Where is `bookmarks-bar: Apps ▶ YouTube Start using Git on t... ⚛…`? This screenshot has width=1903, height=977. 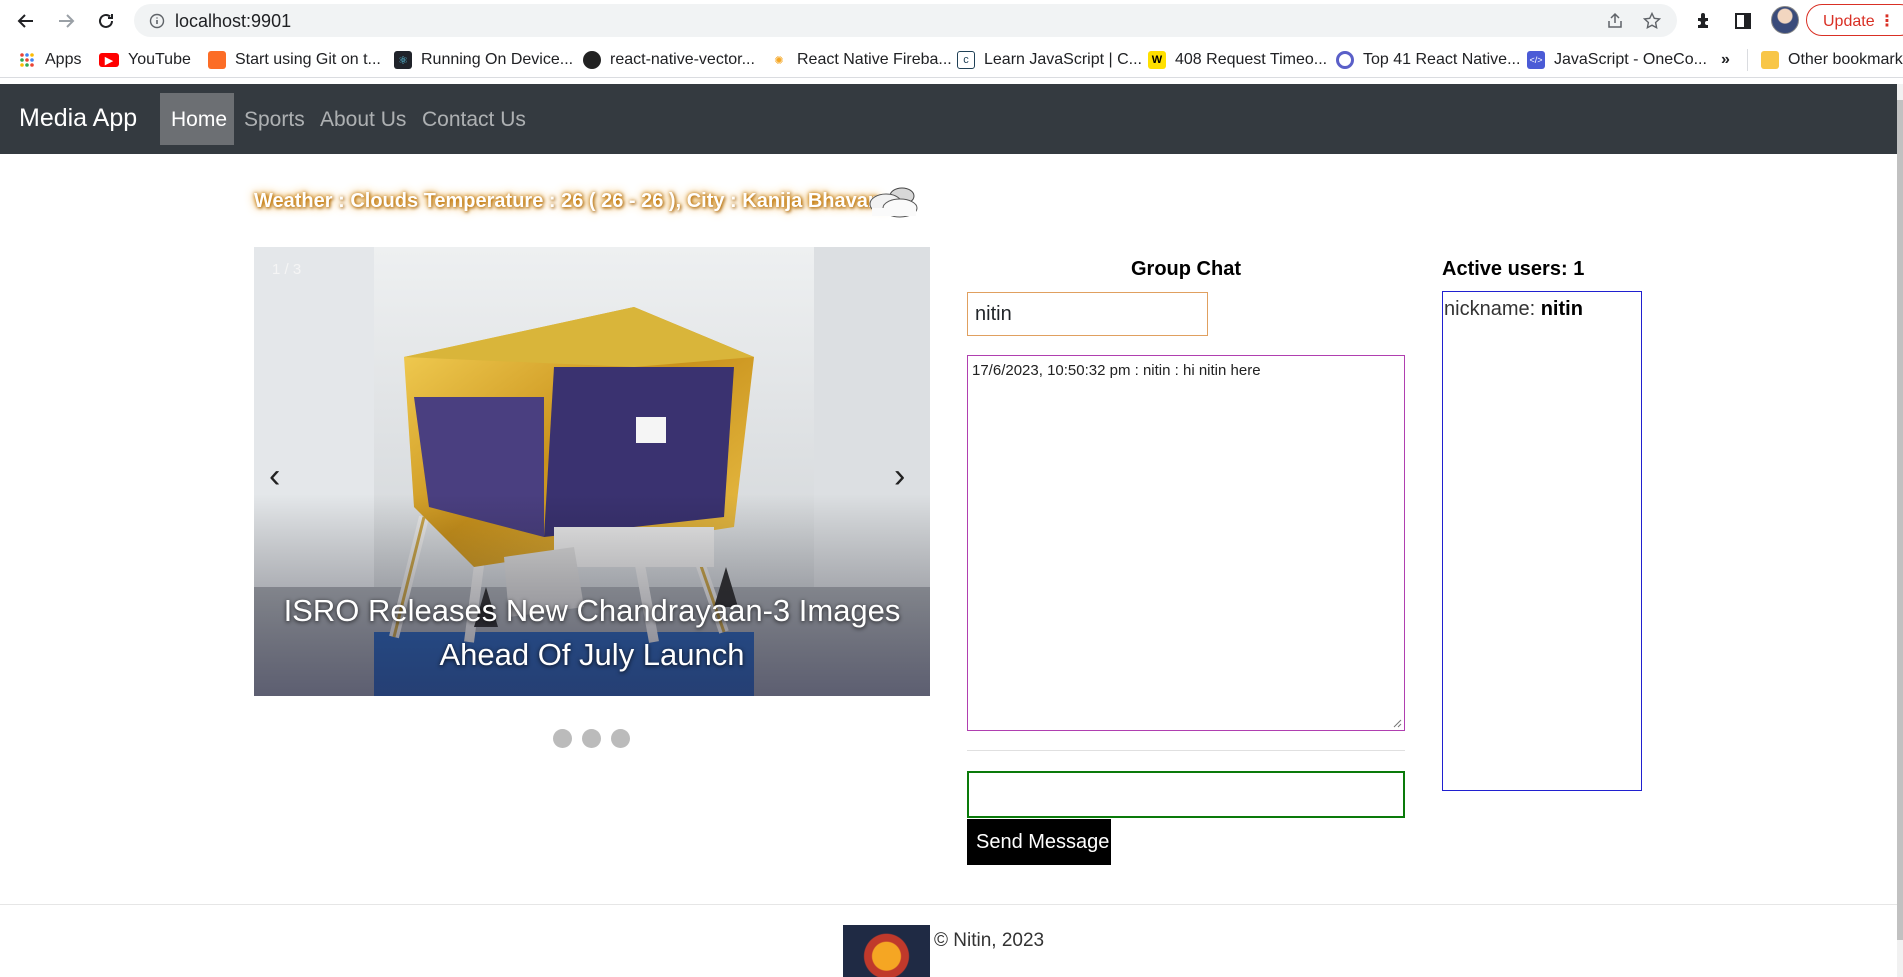
bookmarks-bar: Apps ▶ YouTube Start using Git on t... ⚛… is located at coordinates (951, 60).